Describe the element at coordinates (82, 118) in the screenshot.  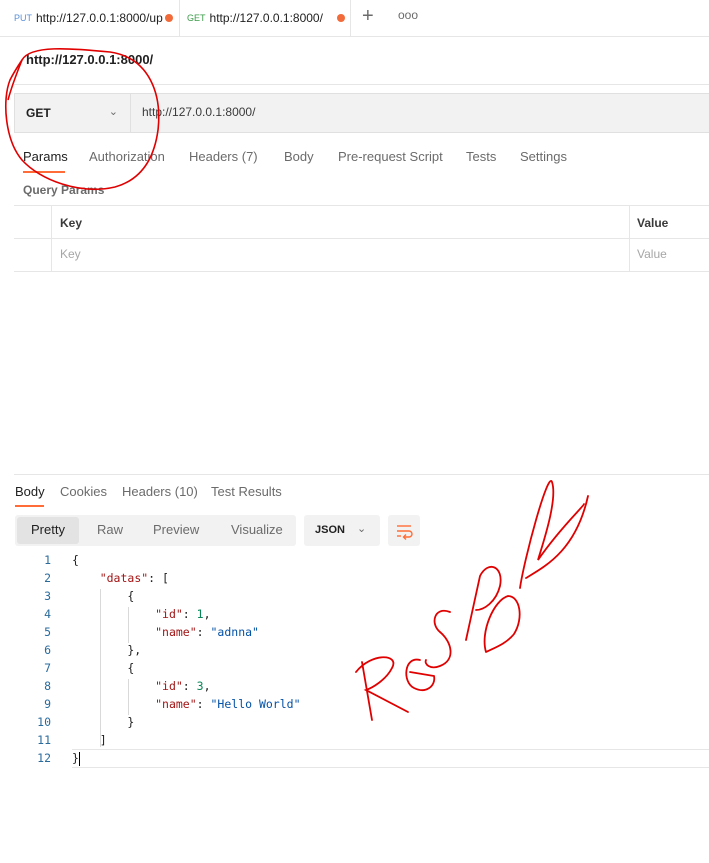
I see `annotation-circle` at that location.